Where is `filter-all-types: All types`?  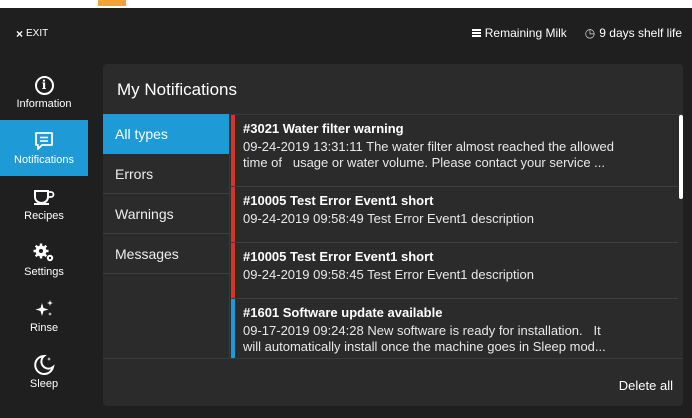 filter-all-types: All types is located at coordinates (166, 134).